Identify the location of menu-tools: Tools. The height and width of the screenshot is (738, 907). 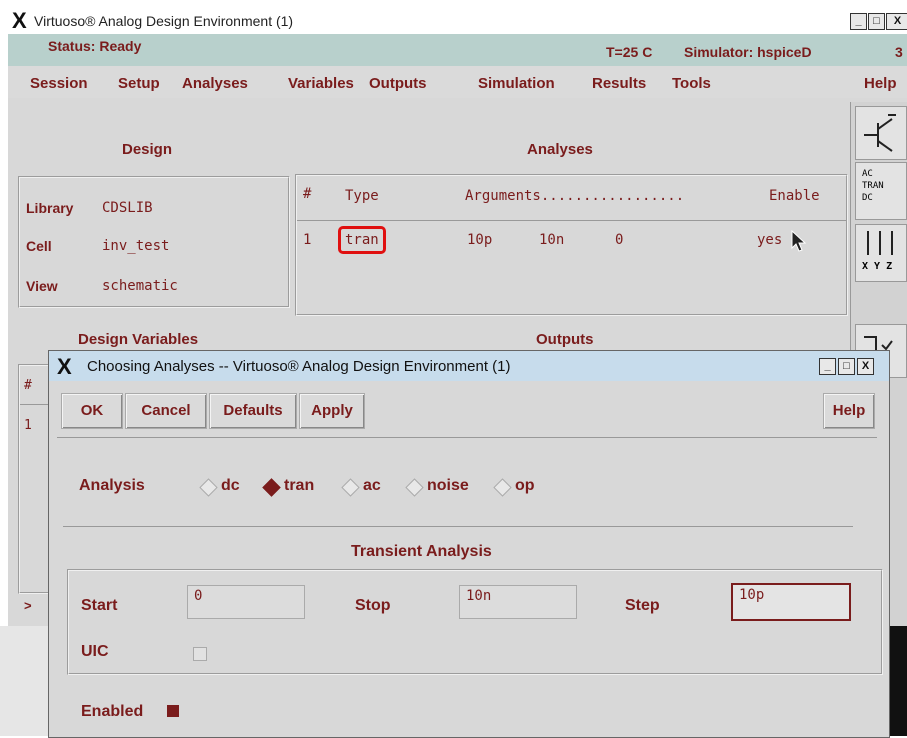
(691, 83).